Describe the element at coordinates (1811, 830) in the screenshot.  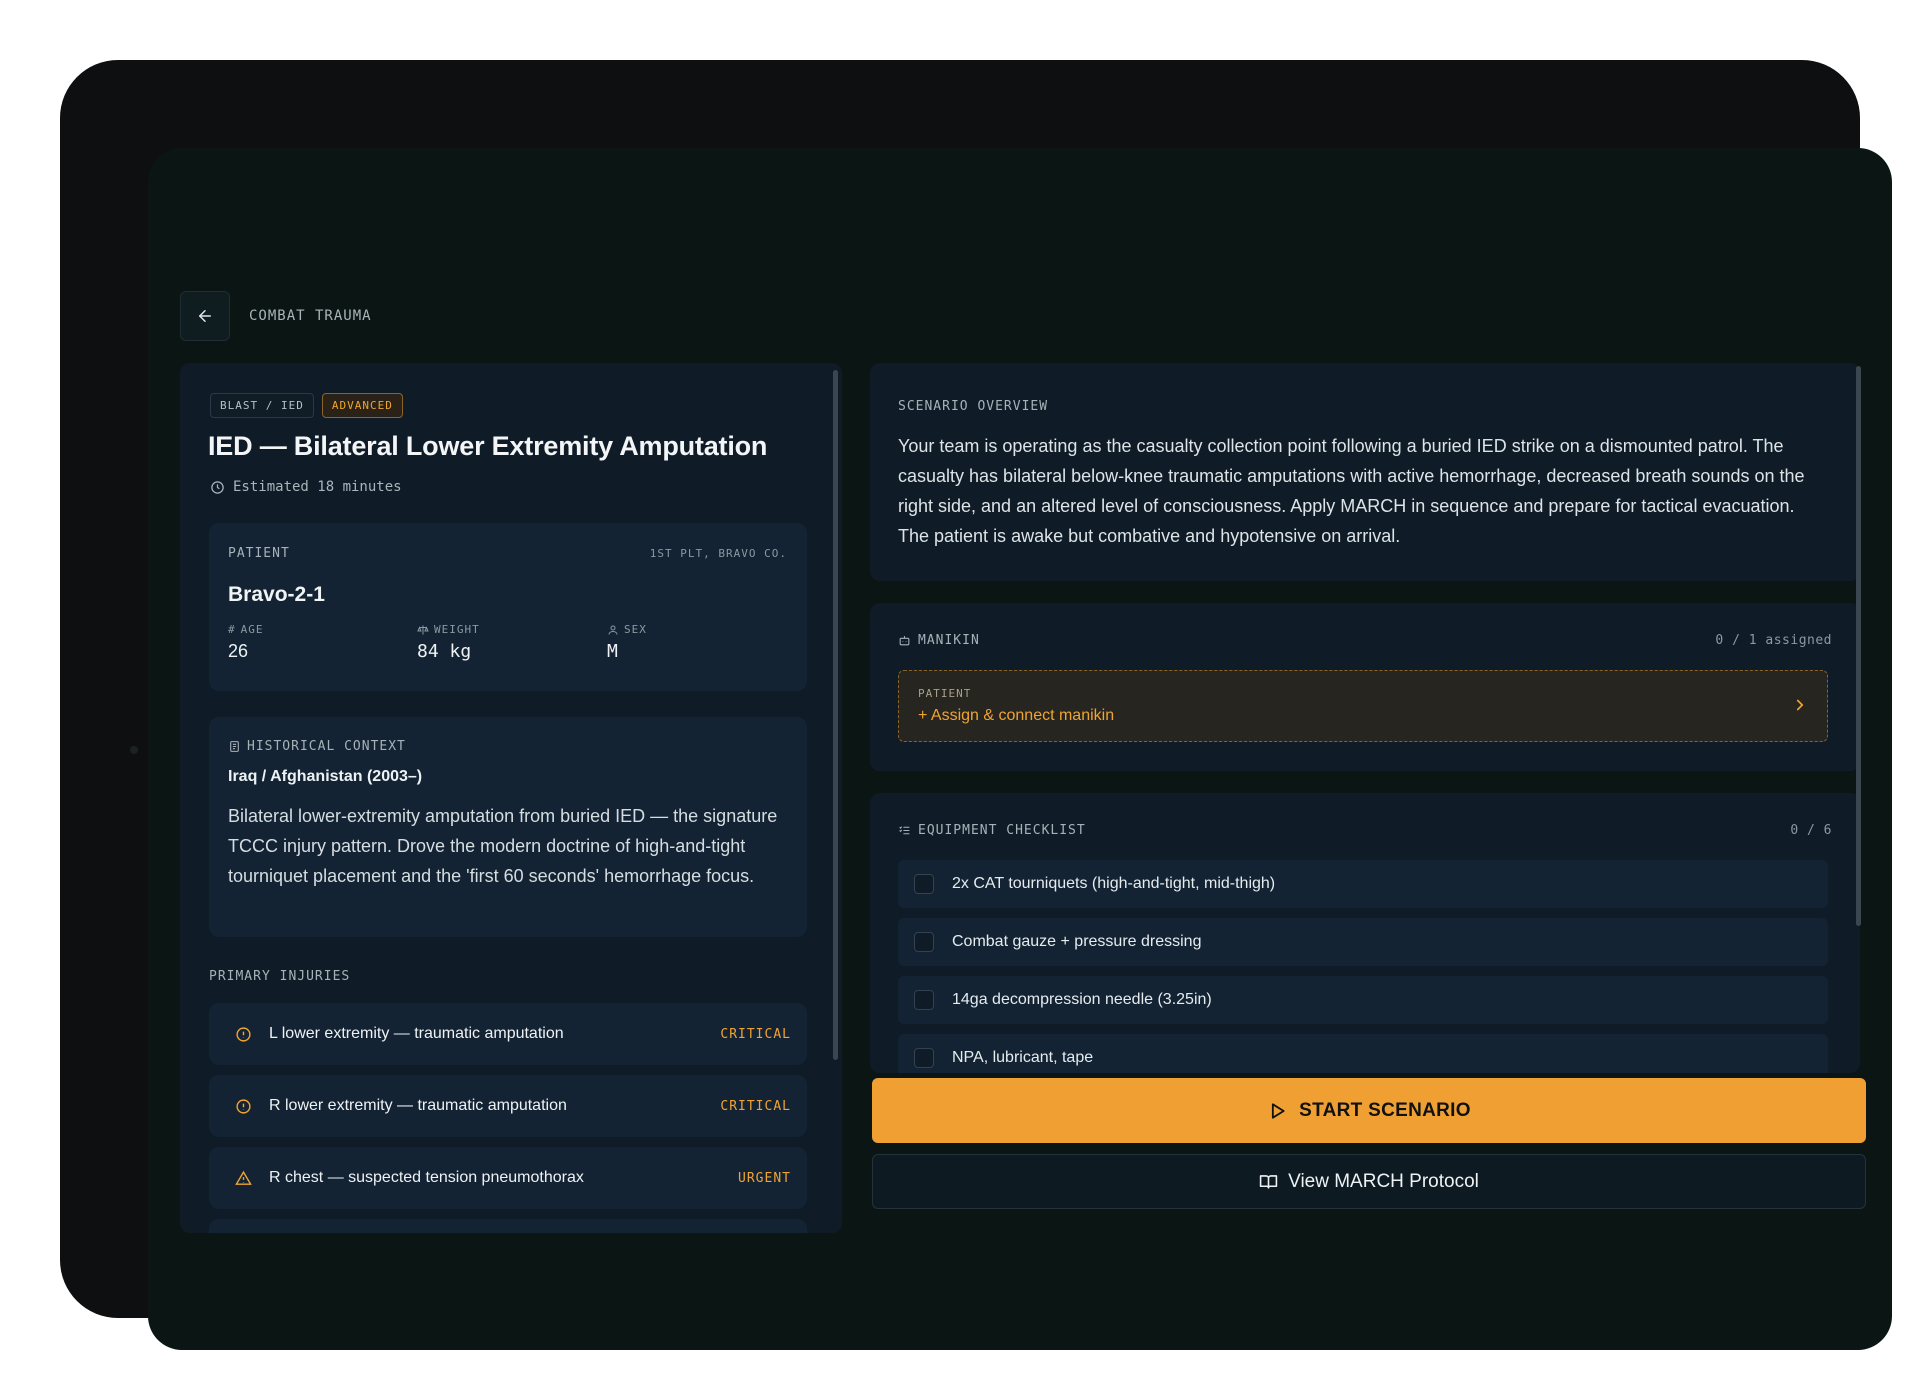
I see `equipment-count: 0 / 6` at that location.